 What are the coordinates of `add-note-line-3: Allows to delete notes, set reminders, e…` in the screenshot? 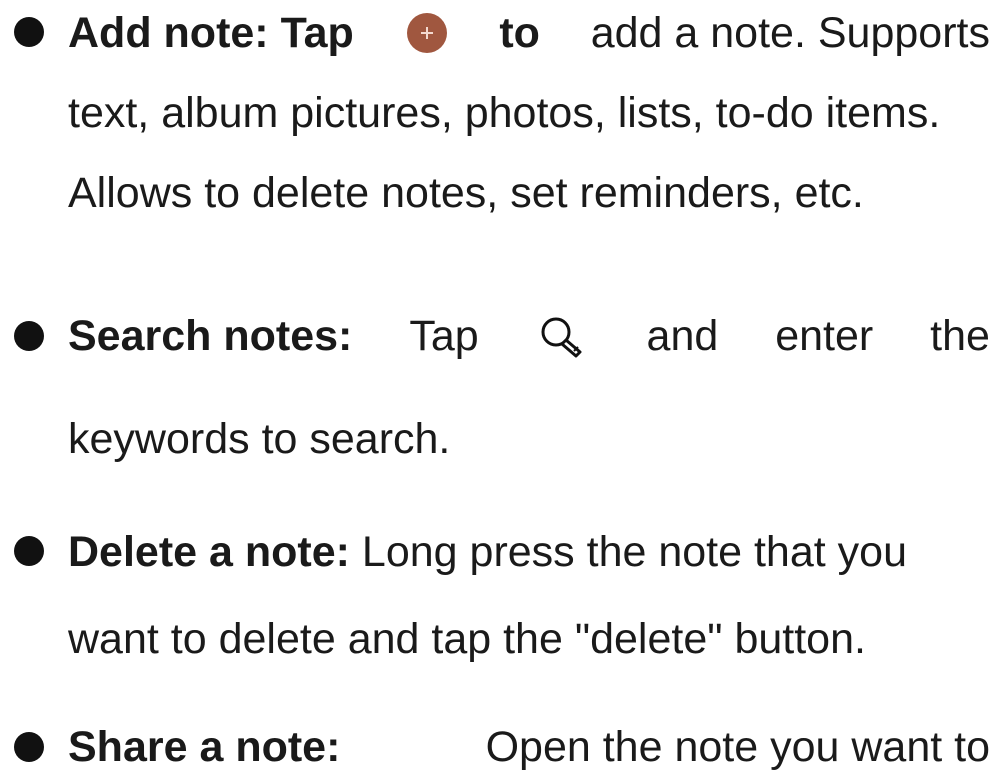 It's located at (466, 193).